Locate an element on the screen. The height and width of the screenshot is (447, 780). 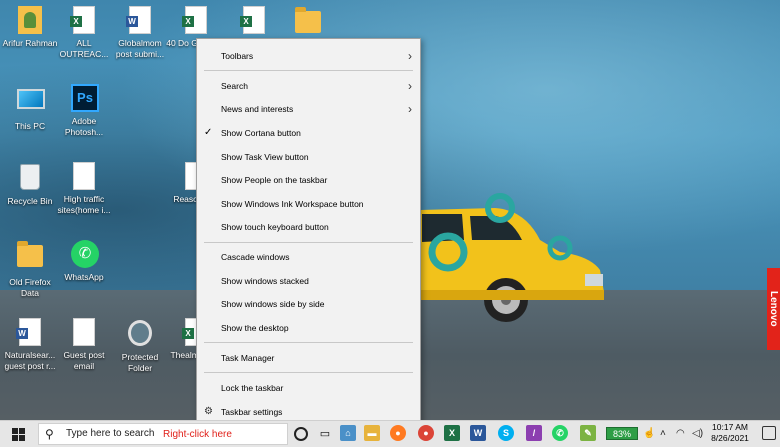
yellow-car-image is located at coordinates (512, 257).